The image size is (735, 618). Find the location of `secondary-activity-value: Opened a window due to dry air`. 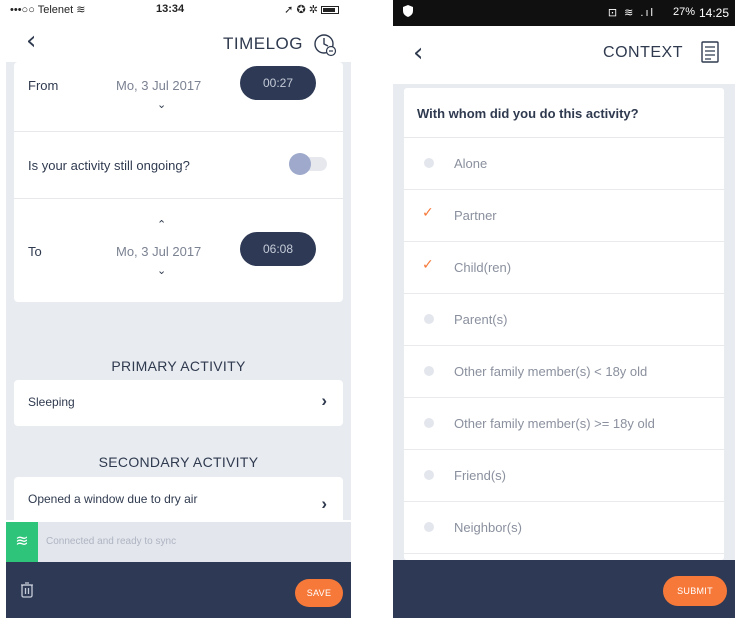

secondary-activity-value: Opened a window due to dry air is located at coordinates (113, 499).